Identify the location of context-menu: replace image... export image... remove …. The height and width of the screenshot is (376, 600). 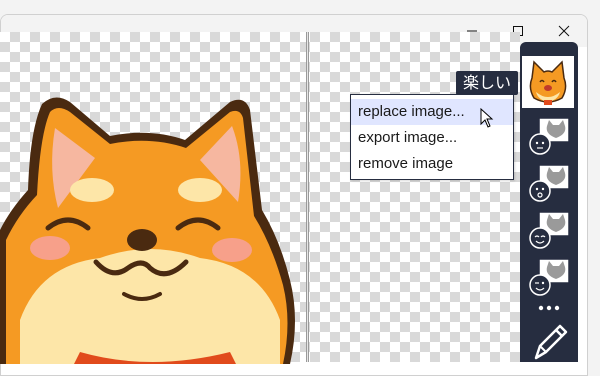
(432, 137).